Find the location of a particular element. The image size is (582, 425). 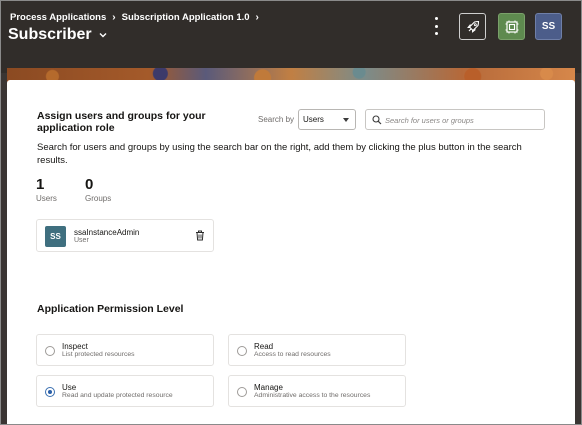

rocket-launch-icon is located at coordinates (472, 26).